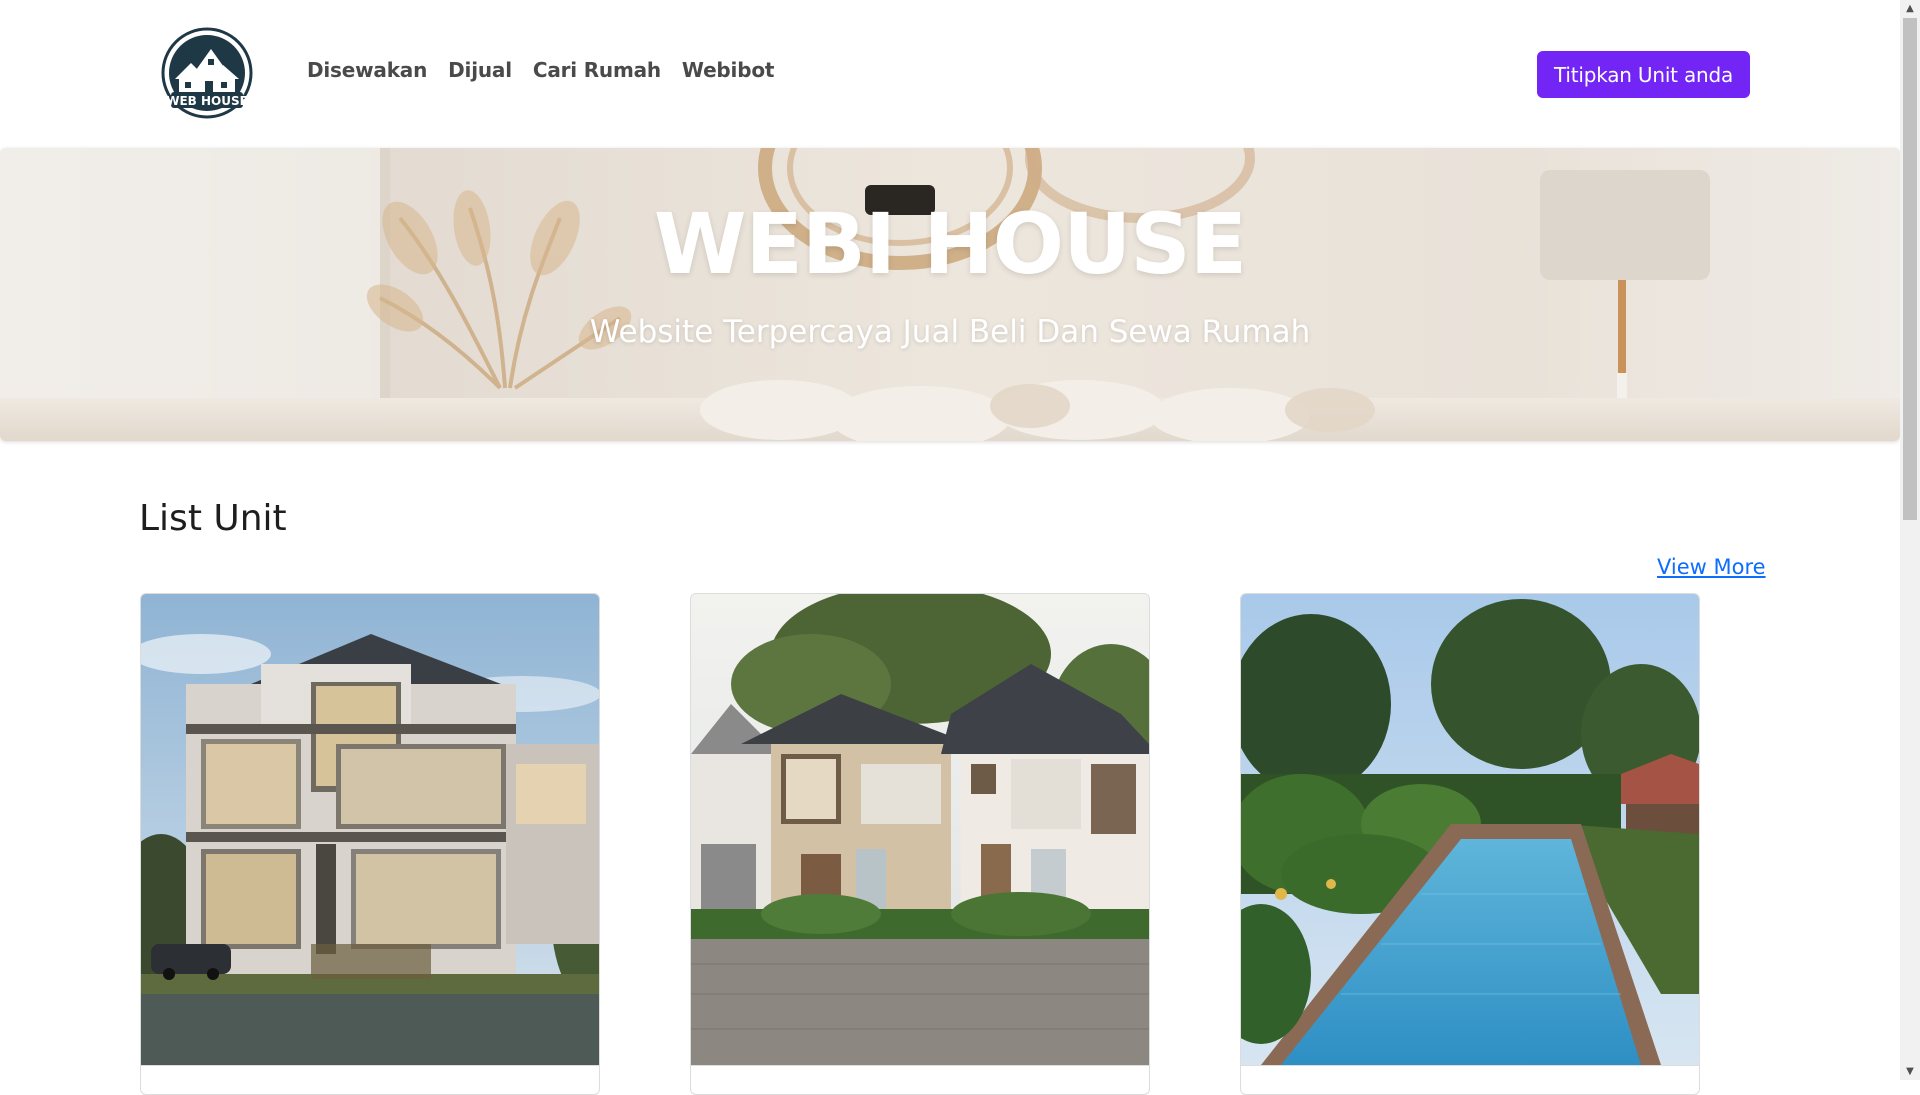 This screenshot has width=1920, height=1095. Describe the element at coordinates (1910, 8) in the screenshot. I see `scroll-up-arrow-icon: ▲` at that location.